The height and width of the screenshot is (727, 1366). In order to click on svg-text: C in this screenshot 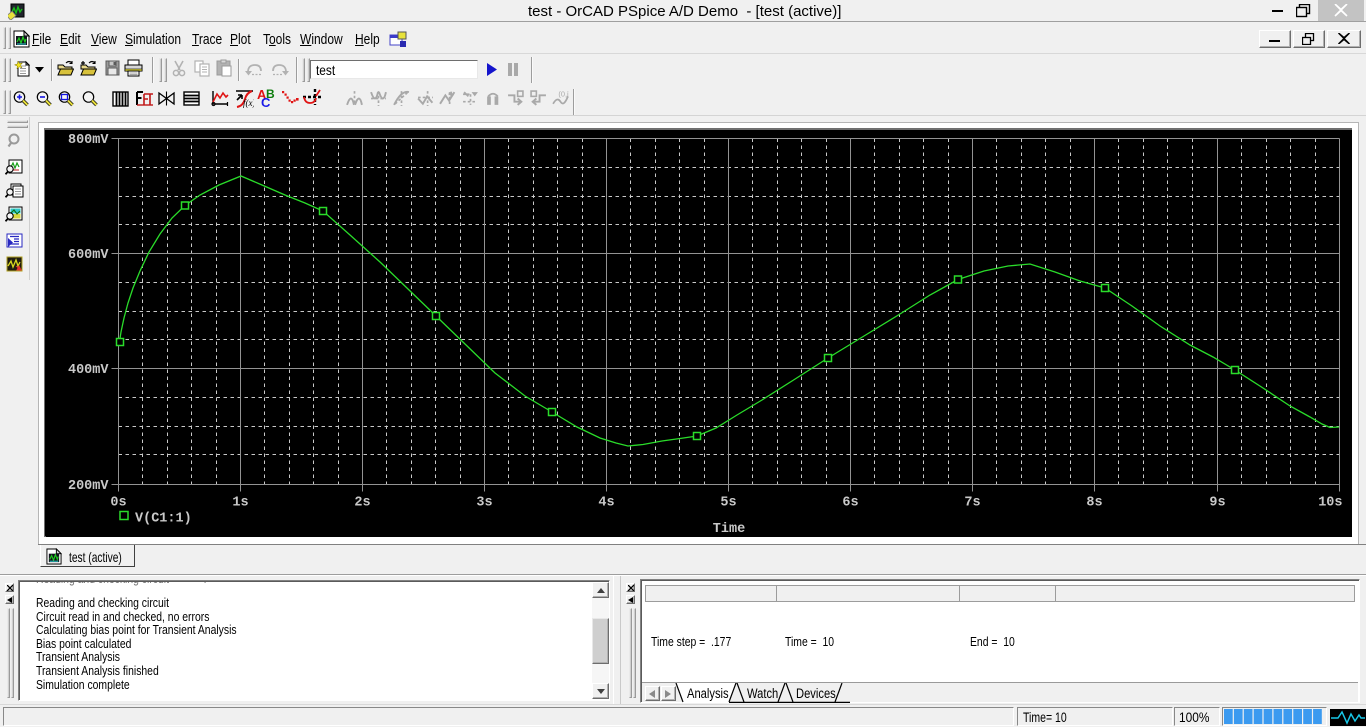, I will do `click(266, 101)`.